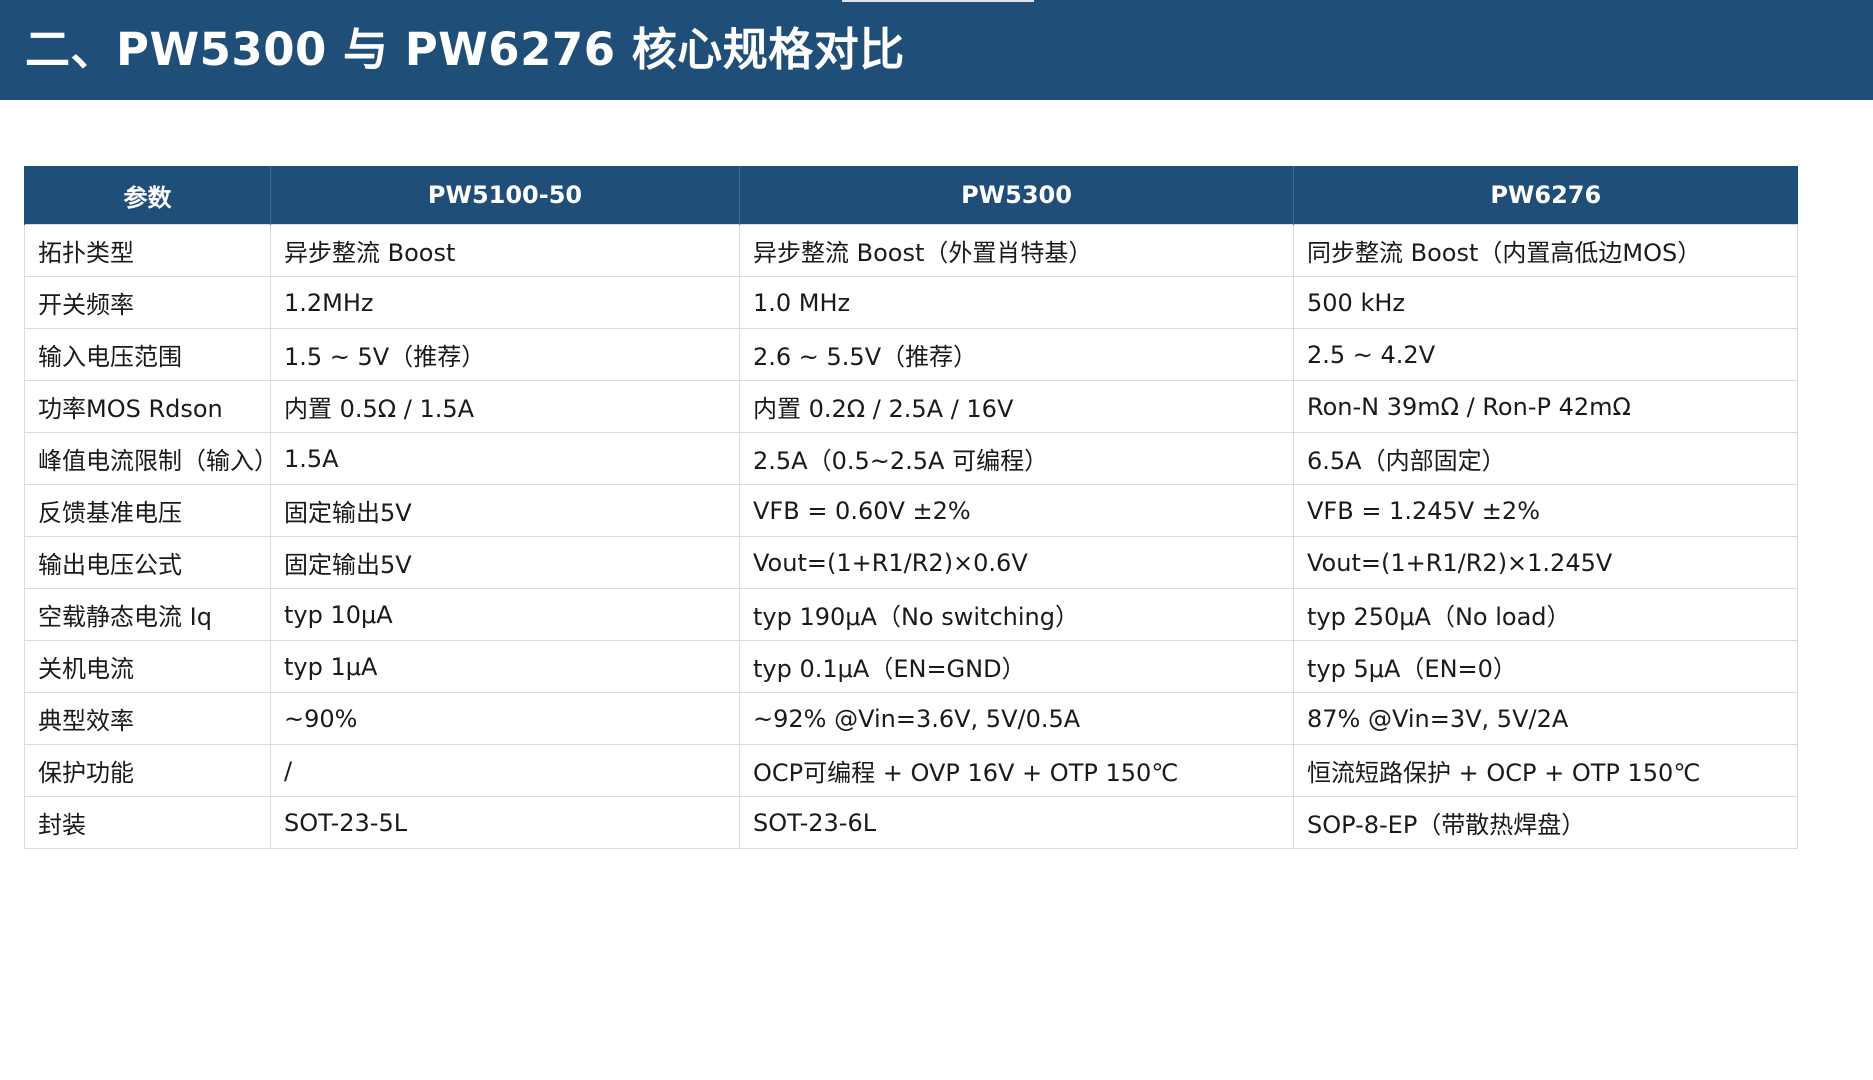 This screenshot has height=1080, width=1873. I want to click on table-row: 封装 SOT-23-5L SOT-23-6L SOP-8-EP（带散热焊盘）, so click(911, 822).